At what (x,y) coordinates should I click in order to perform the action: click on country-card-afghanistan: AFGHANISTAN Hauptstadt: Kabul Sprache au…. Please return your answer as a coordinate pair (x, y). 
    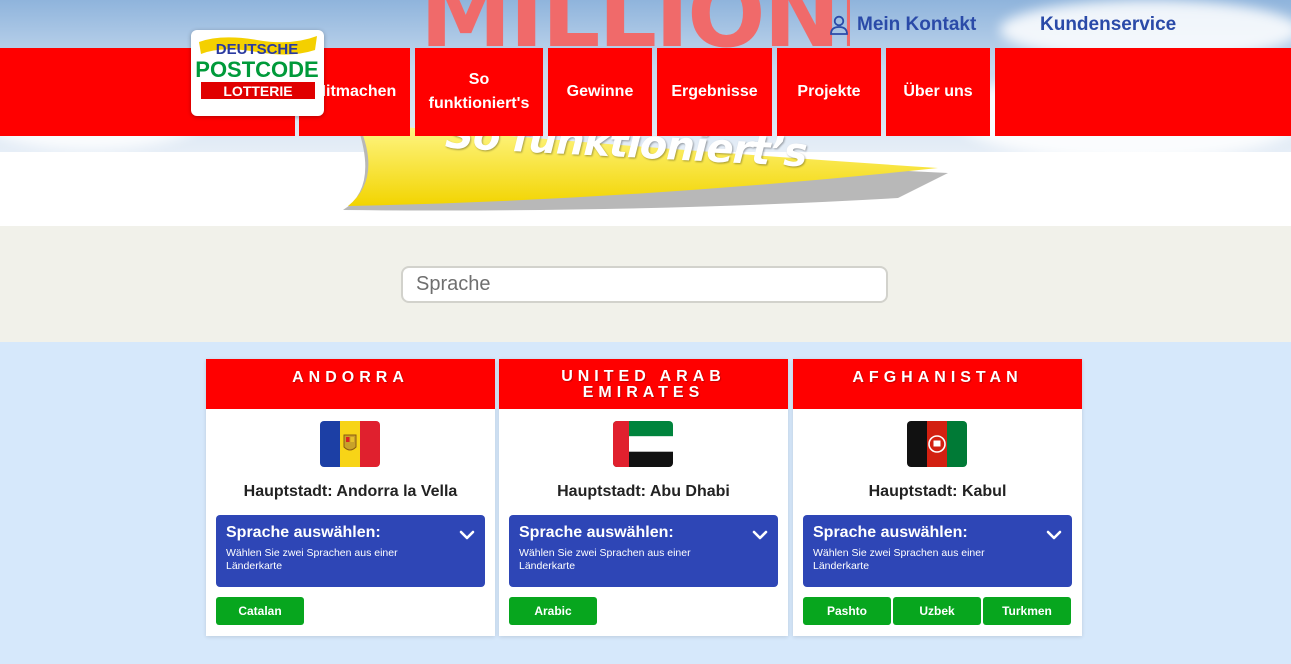
    Looking at the image, I should click on (937, 497).